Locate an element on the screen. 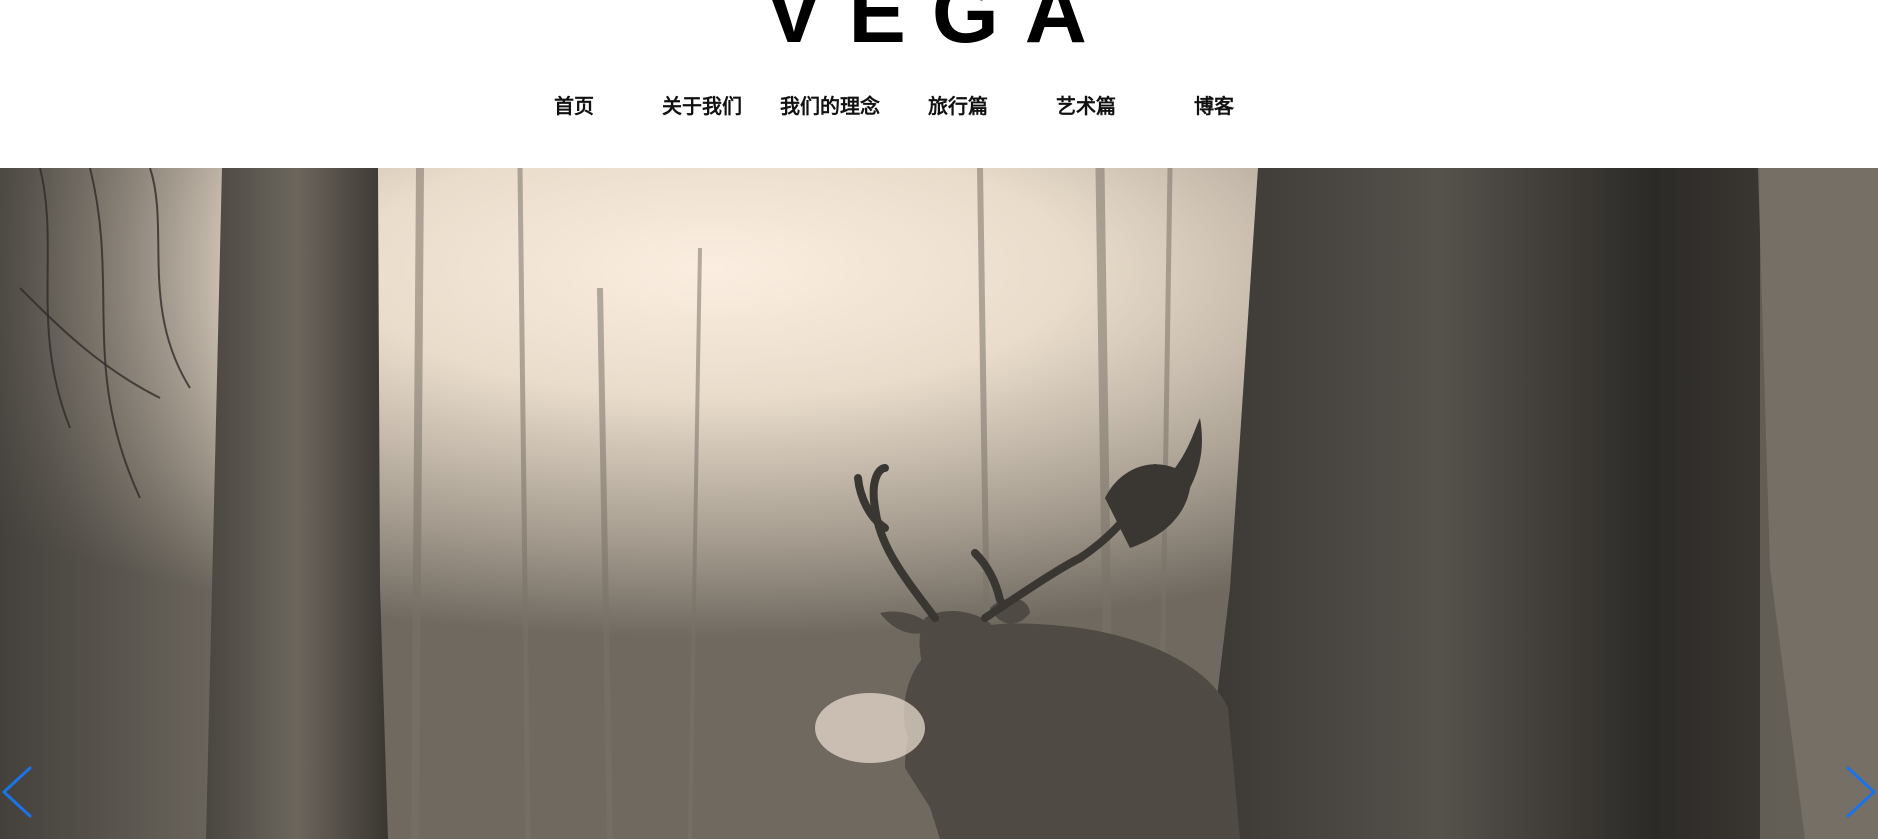  chevron-right-icon is located at coordinates (1861, 792).